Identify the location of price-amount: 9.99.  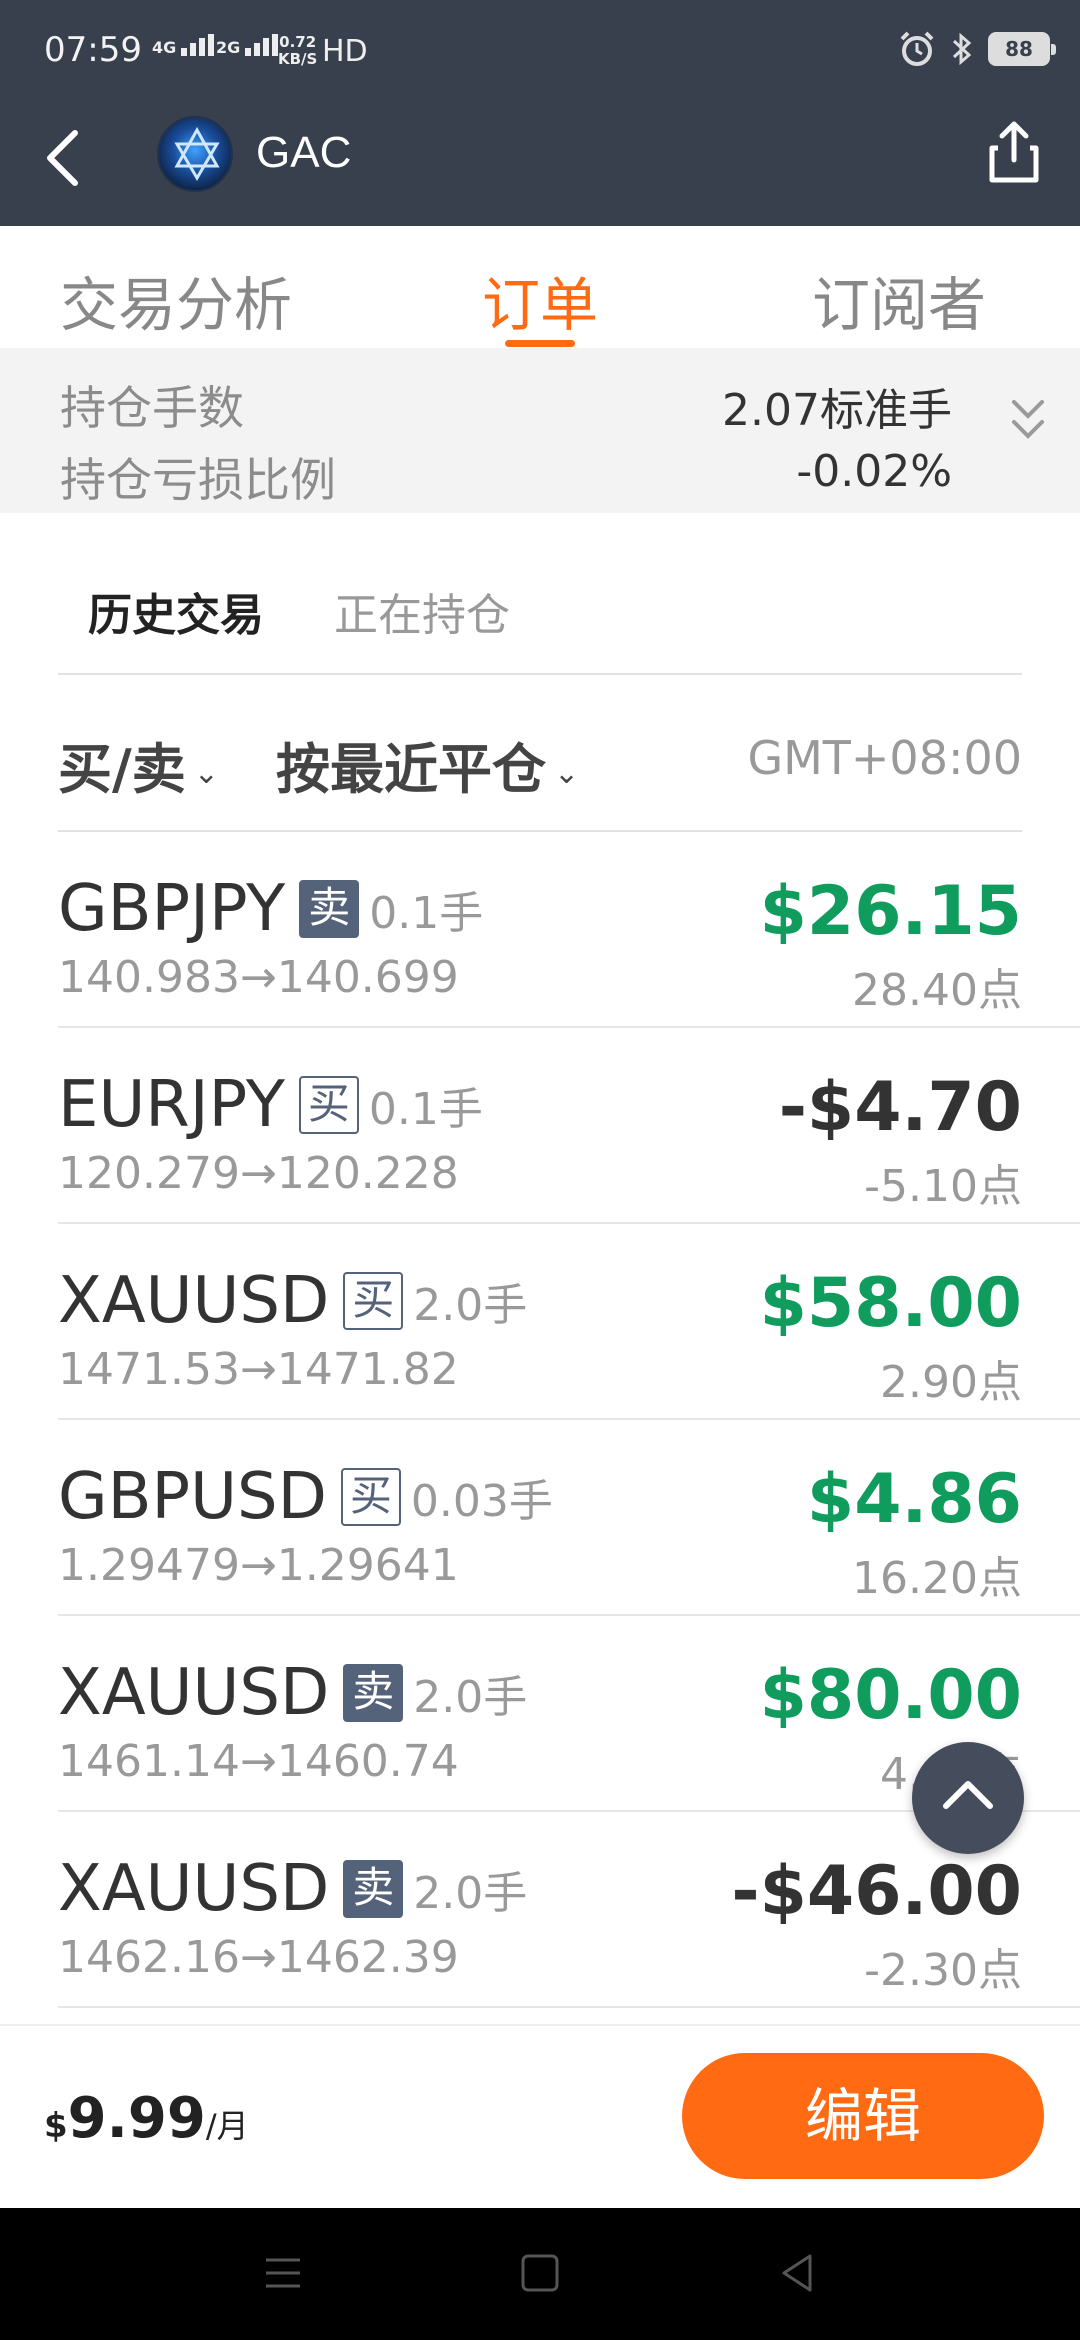
(136, 2118).